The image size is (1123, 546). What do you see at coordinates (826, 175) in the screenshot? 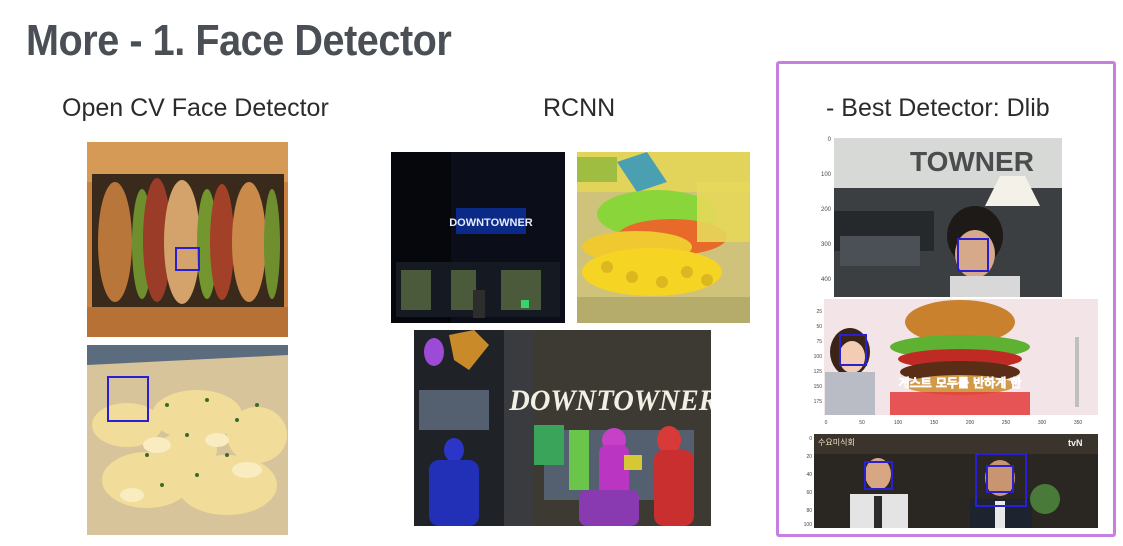
I see `plot1-y-tick-1: 100` at bounding box center [826, 175].